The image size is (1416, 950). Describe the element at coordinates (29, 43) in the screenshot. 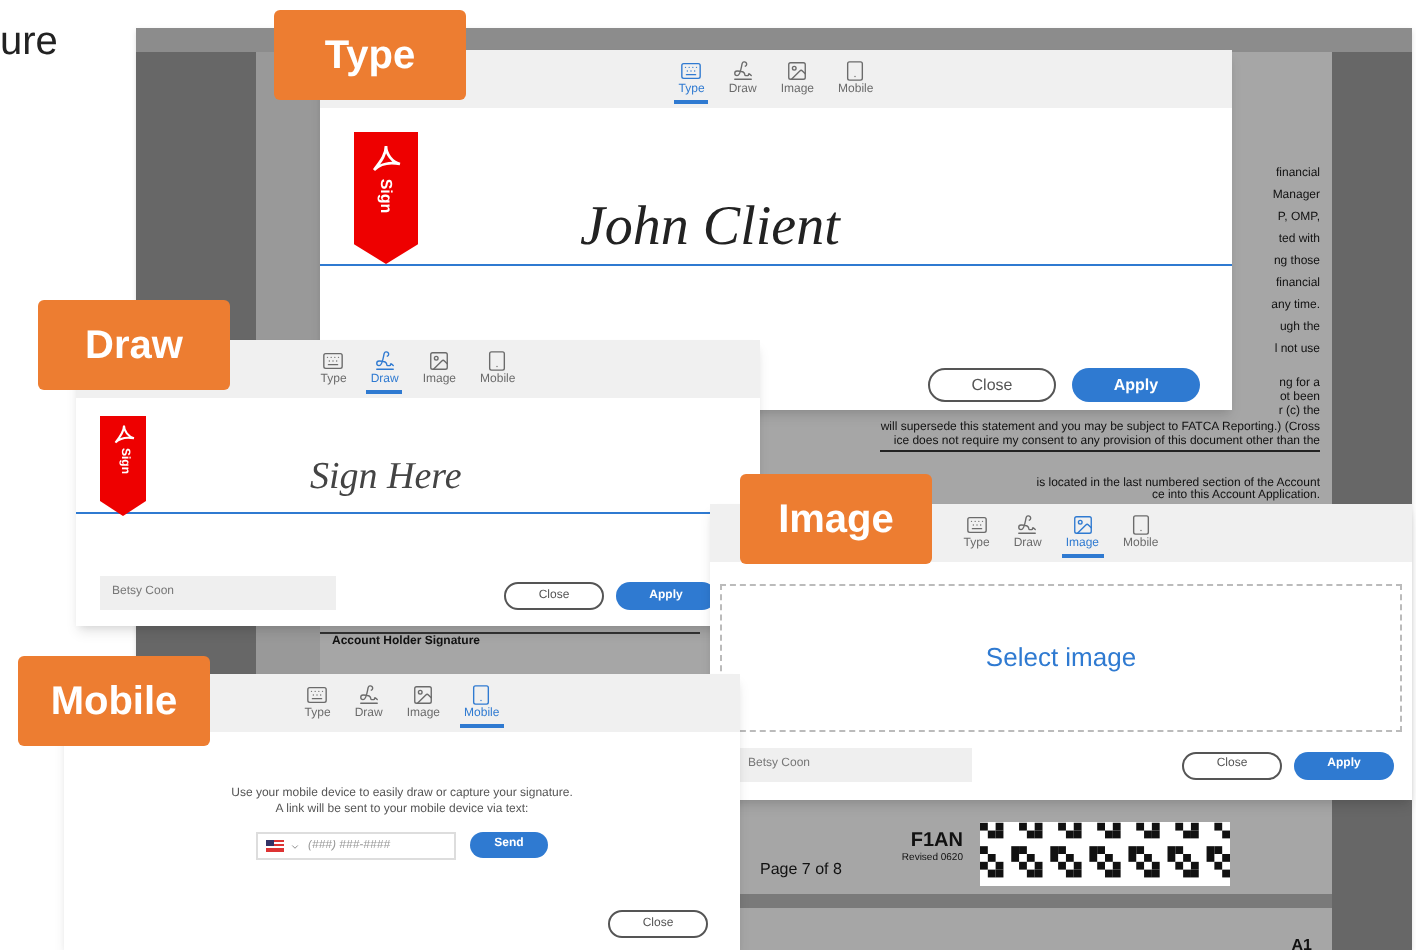

I see `heading-text: ure` at that location.